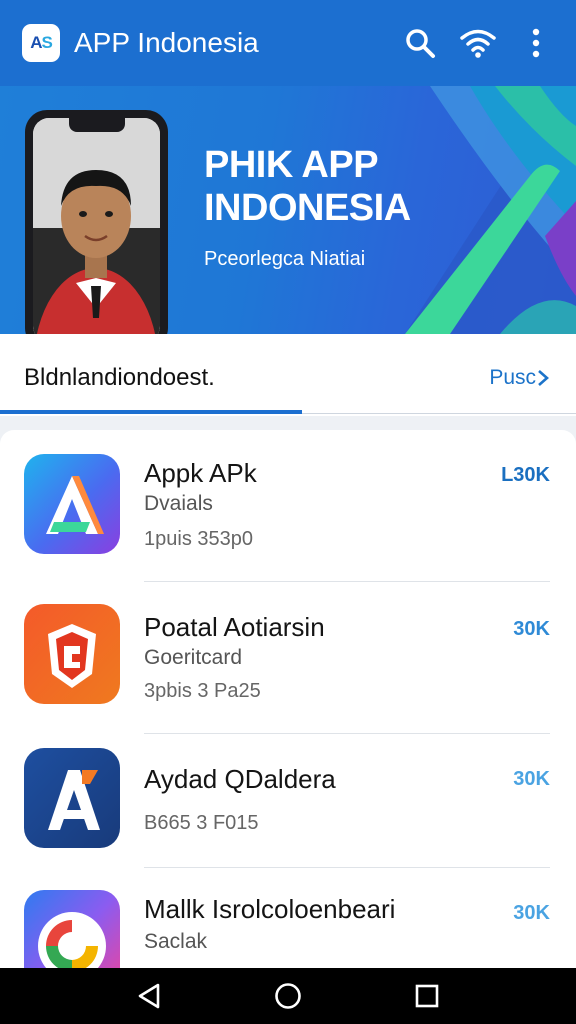  What do you see at coordinates (166, 42) in the screenshot?
I see `app-title: APP Indonesia` at bounding box center [166, 42].